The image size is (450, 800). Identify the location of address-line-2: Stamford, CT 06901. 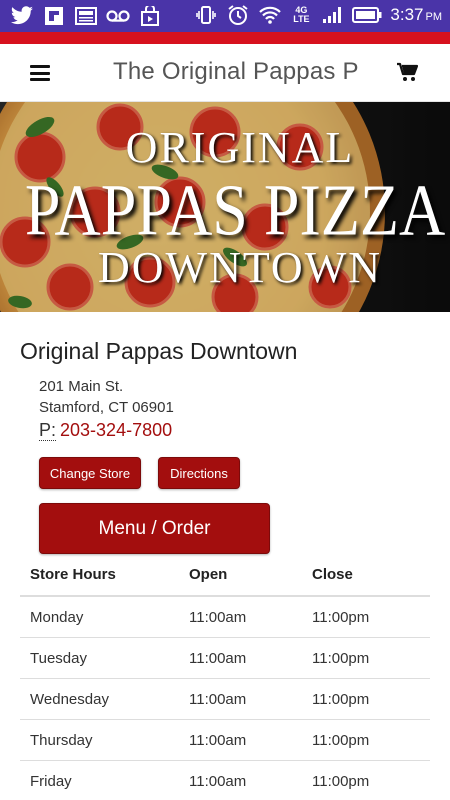
(106, 407).